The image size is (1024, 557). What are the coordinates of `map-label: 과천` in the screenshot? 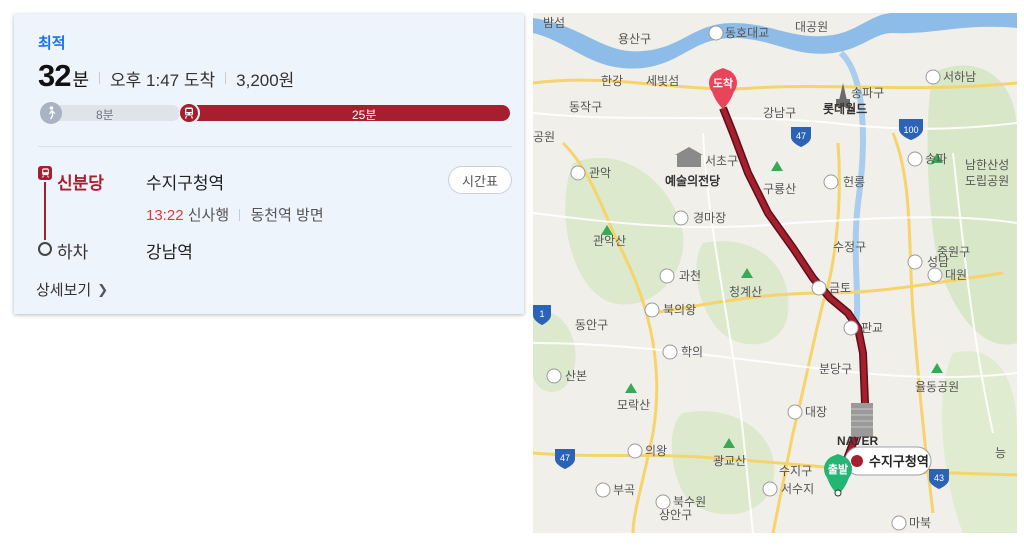 It's located at (690, 275).